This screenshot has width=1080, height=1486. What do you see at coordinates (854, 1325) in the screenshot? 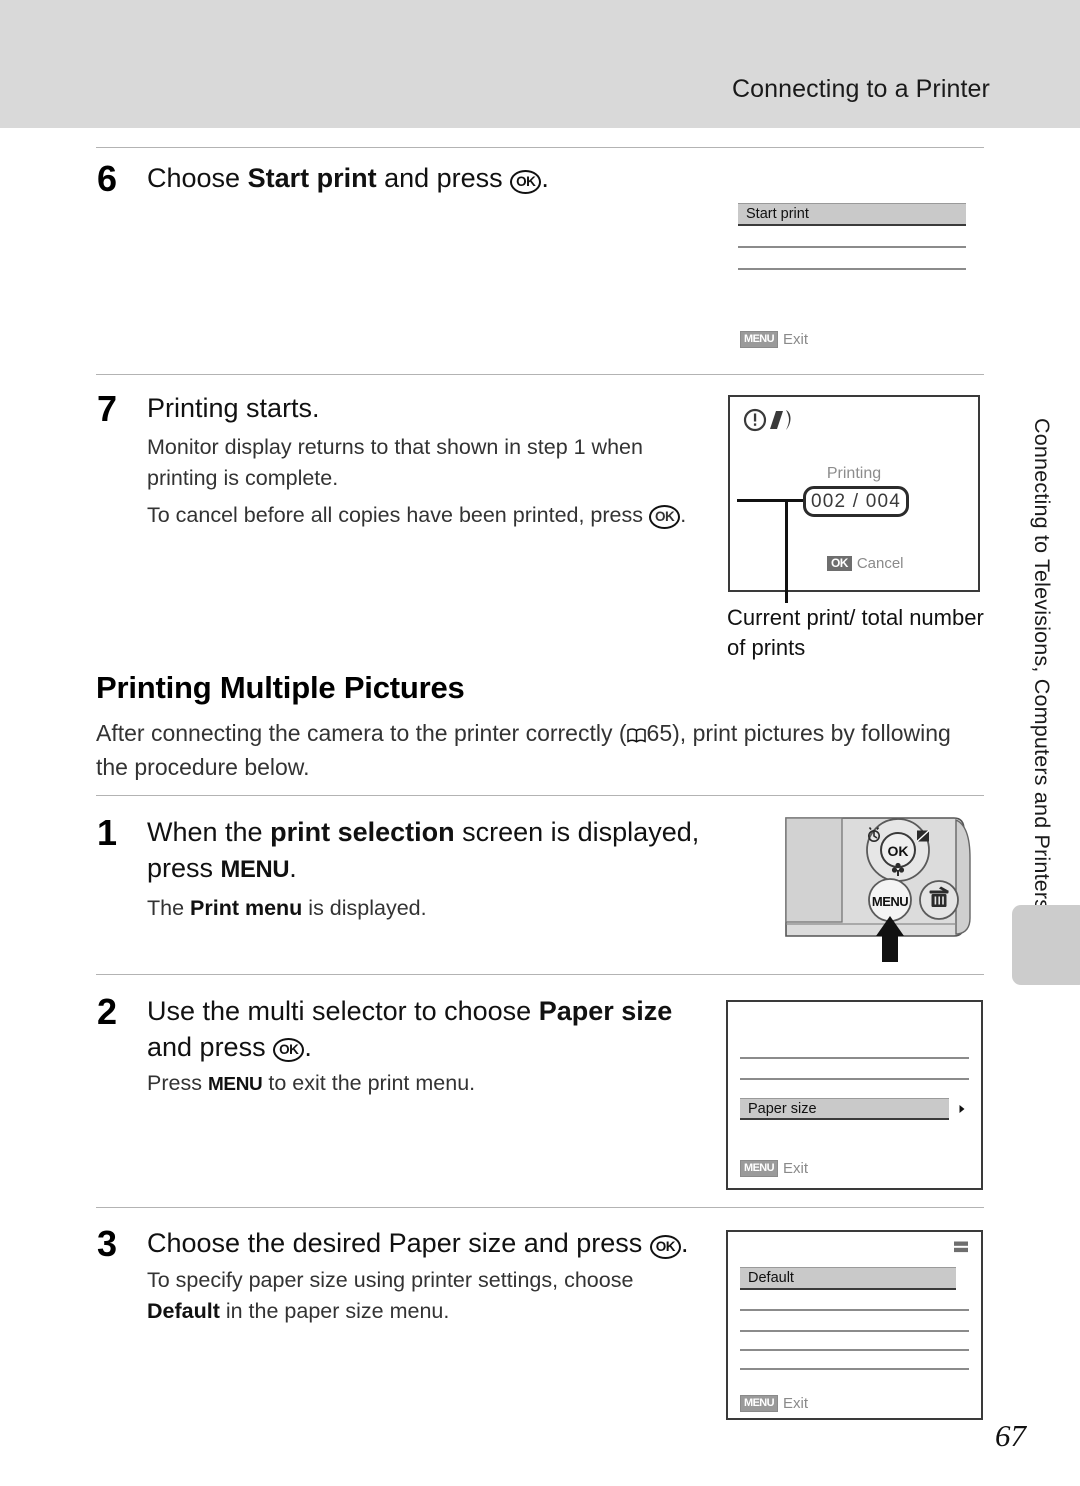
I see `screenshot-paper-size-options: Default MENU Exit` at bounding box center [854, 1325].